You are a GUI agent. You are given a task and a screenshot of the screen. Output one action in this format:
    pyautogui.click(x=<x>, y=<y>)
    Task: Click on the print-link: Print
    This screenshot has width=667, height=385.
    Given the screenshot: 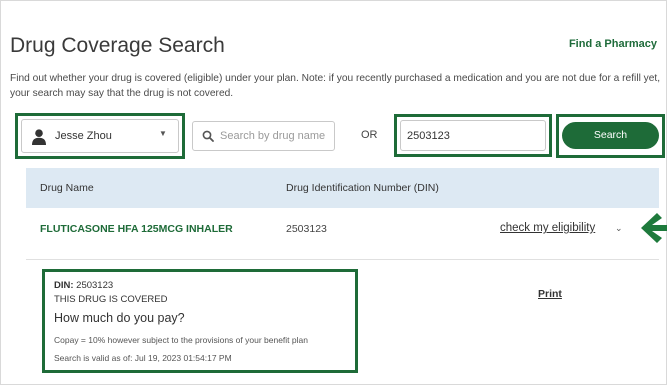 What is the action you would take?
    pyautogui.click(x=550, y=294)
    